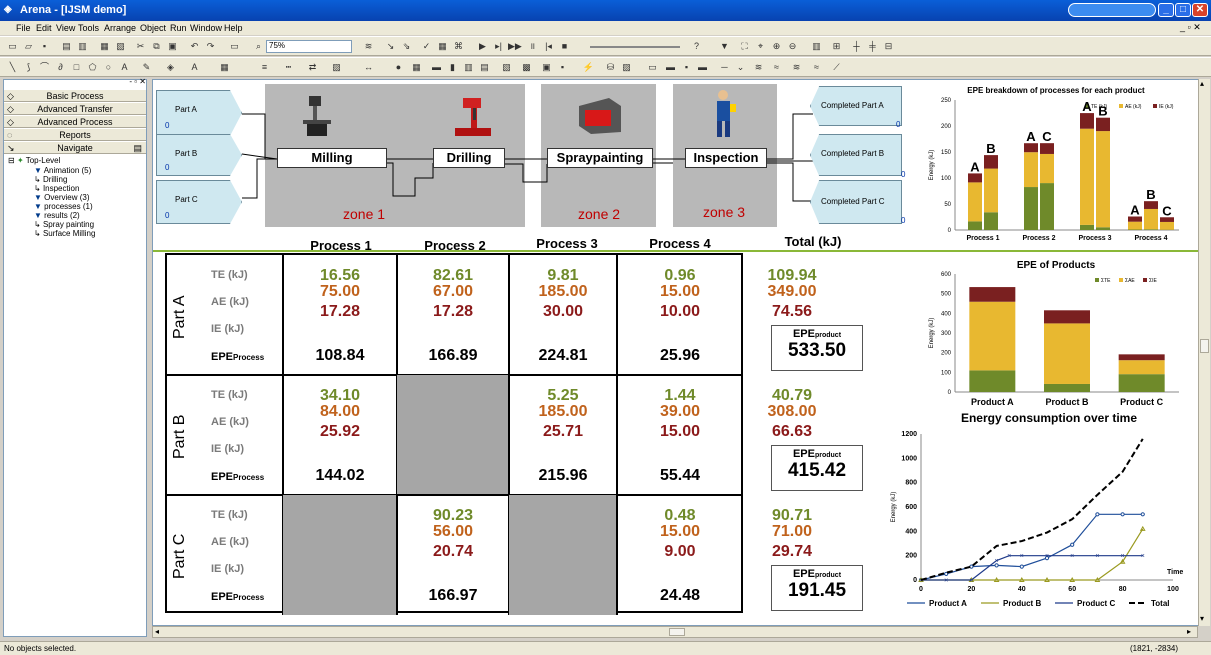 Image resolution: width=1211 pixels, height=655 pixels. What do you see at coordinates (406, 46) in the screenshot?
I see `station-icon: ⇘` at bounding box center [406, 46].